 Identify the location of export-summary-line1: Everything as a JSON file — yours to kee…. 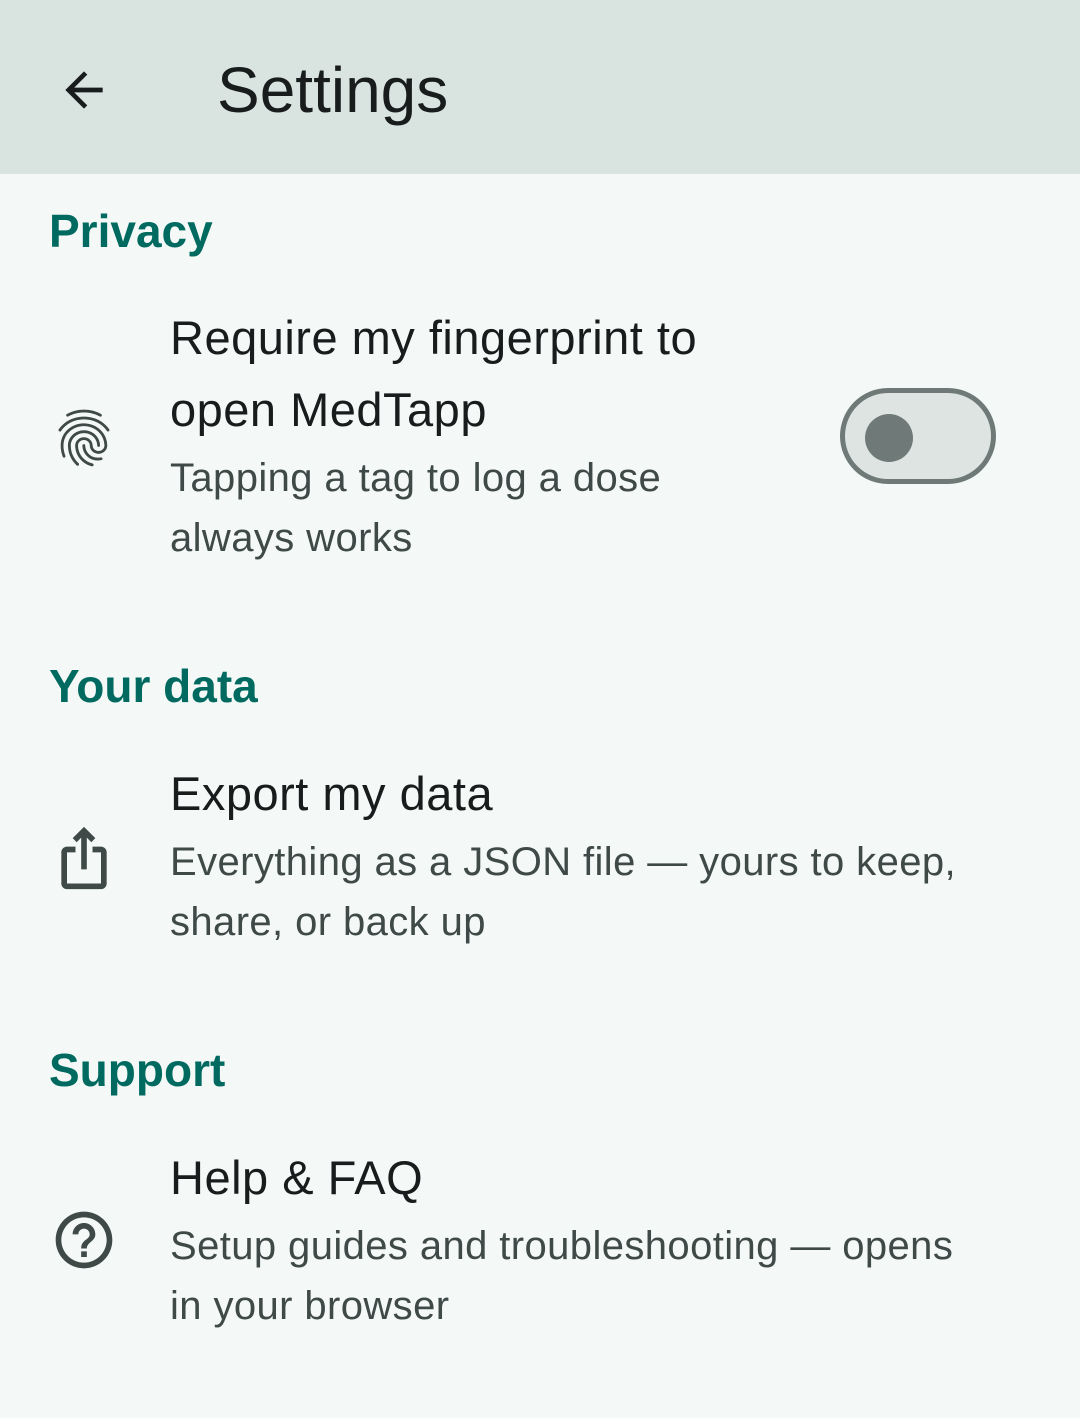
(563, 862).